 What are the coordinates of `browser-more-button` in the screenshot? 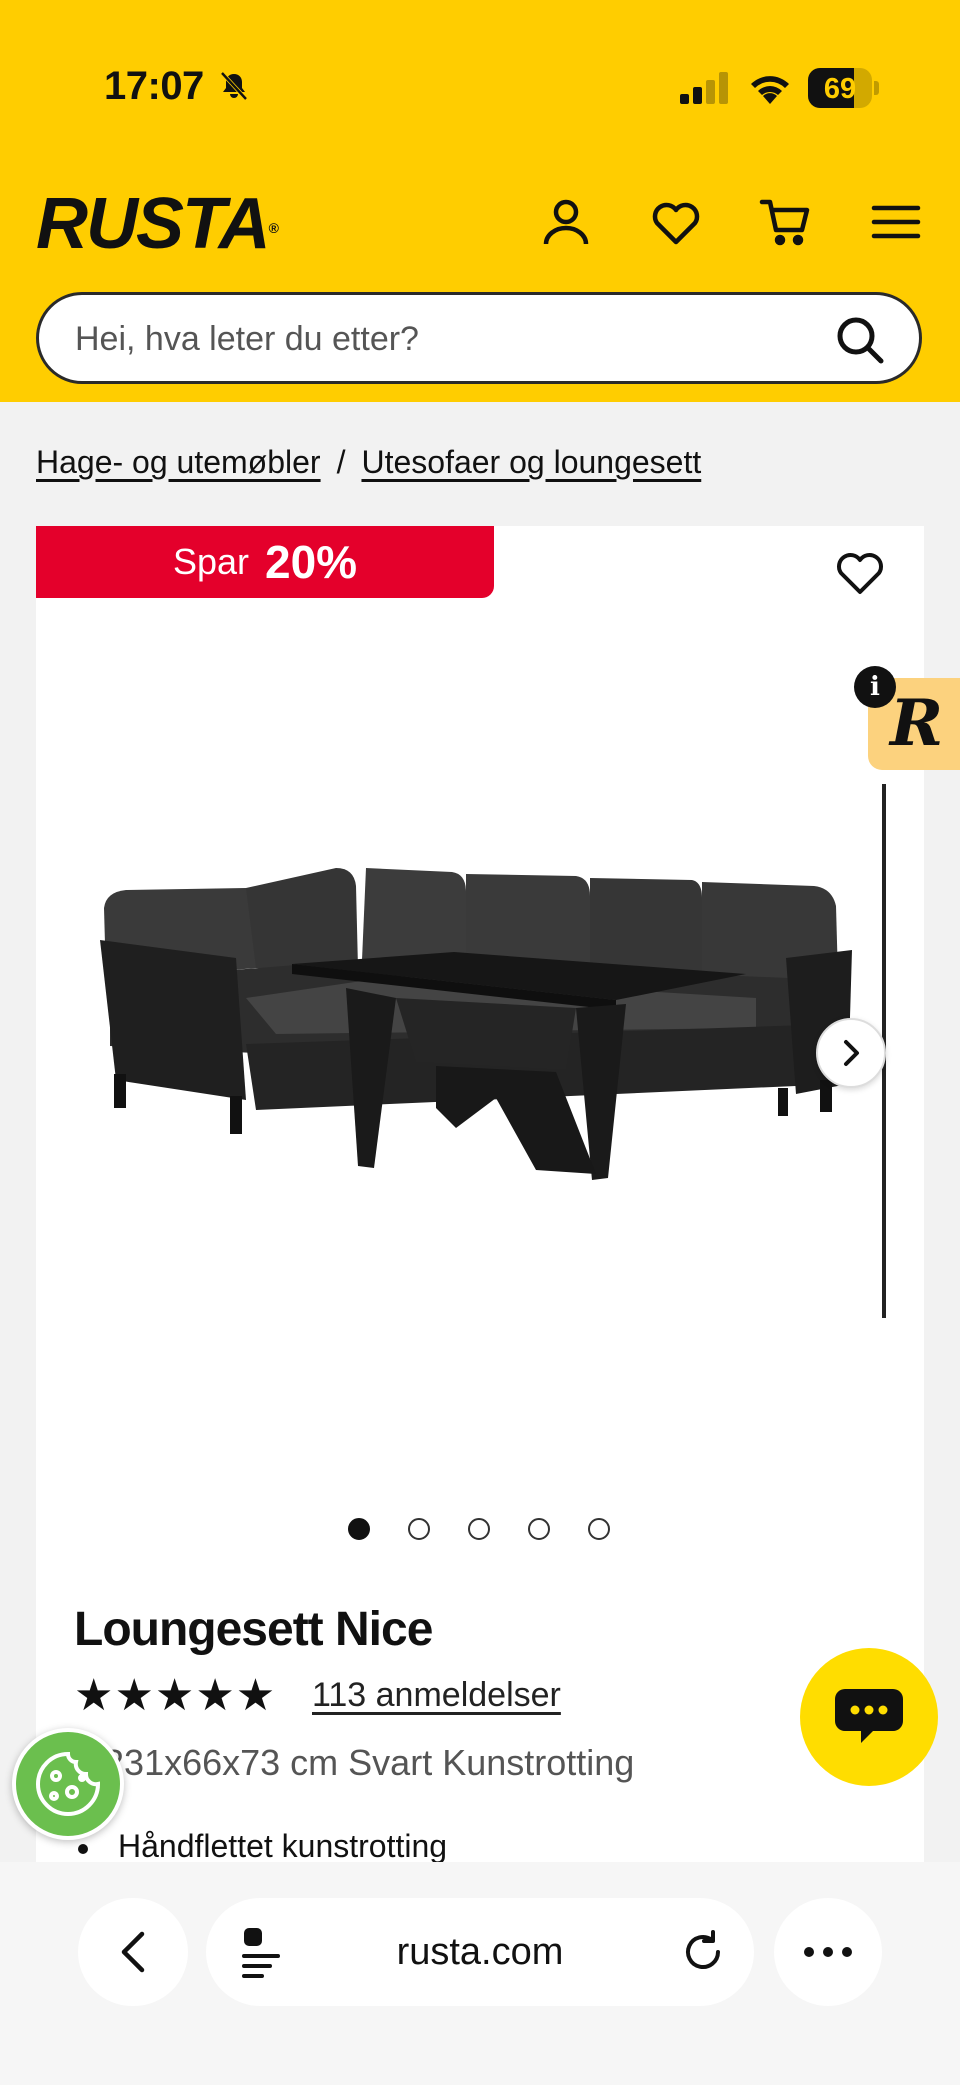 It's located at (828, 1952).